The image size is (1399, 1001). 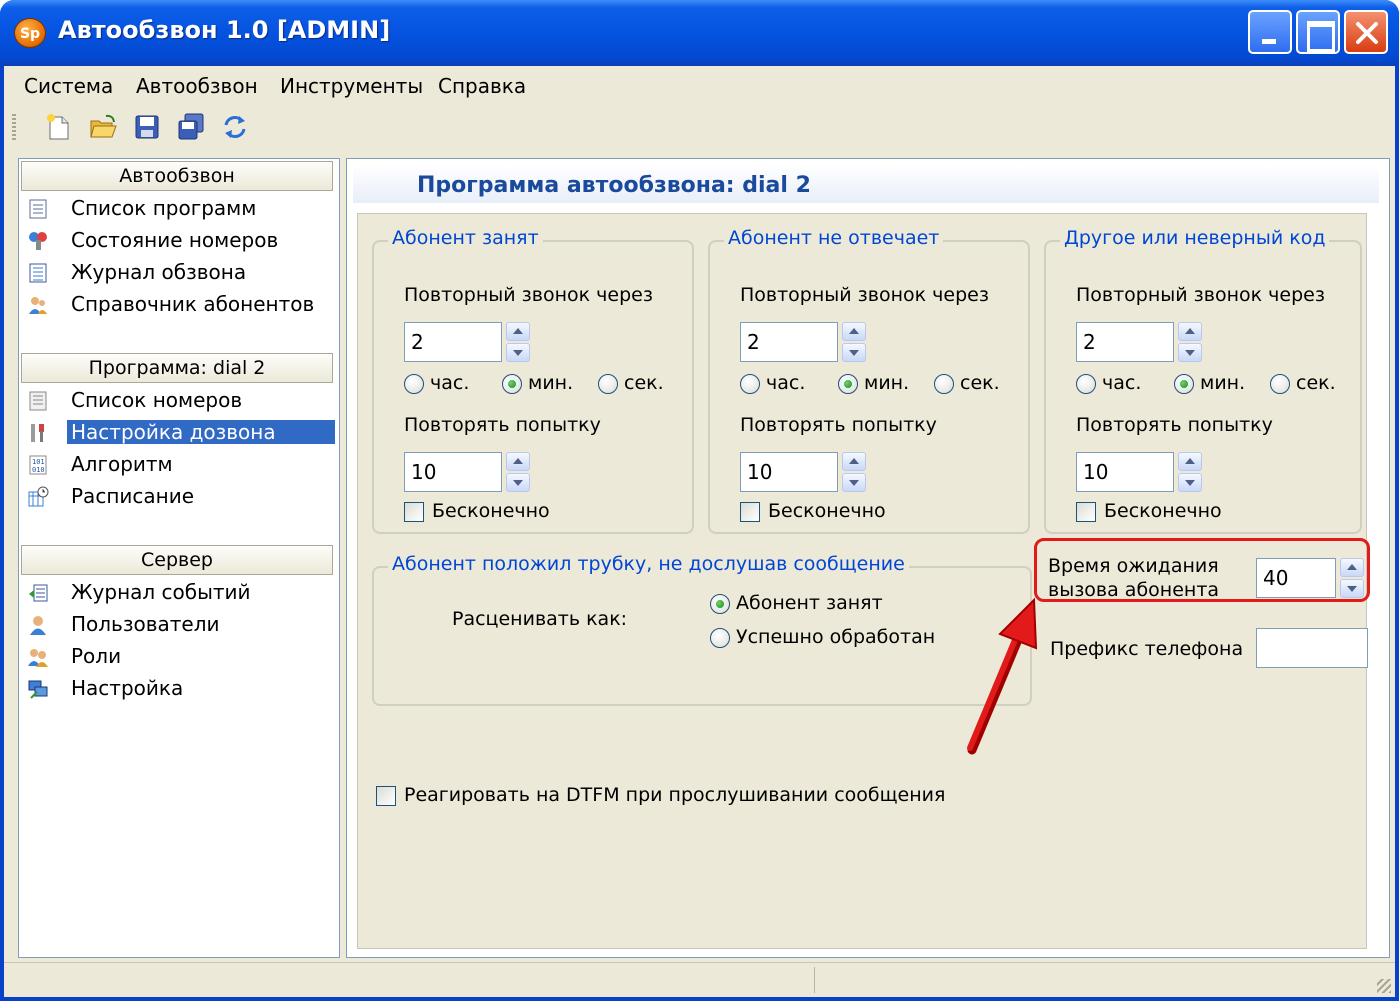 I want to click on sidebar-item-label: Список номеров, so click(x=157, y=400).